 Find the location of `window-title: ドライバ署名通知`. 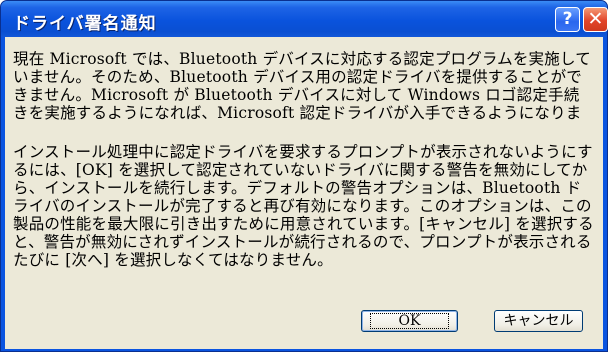

window-title: ドライバ署名通知 is located at coordinates (85, 24).